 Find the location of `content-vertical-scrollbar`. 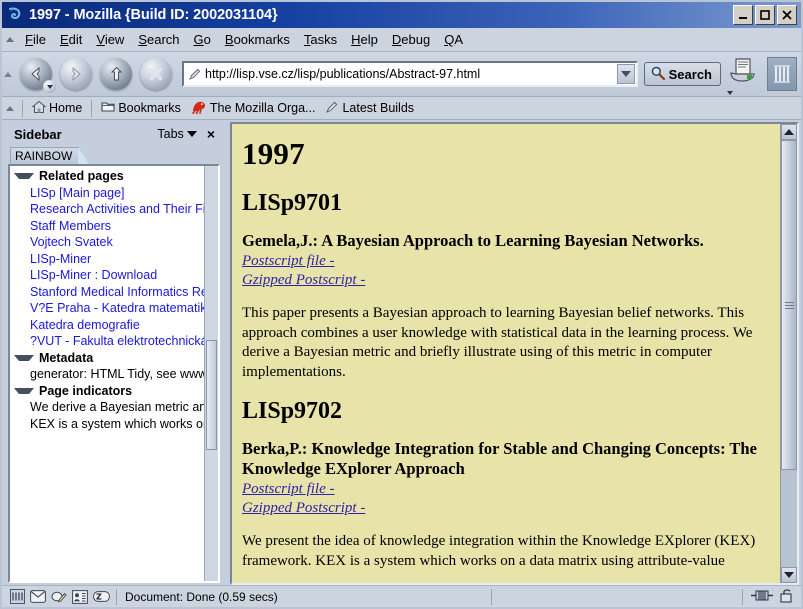

content-vertical-scrollbar is located at coordinates (788, 353).